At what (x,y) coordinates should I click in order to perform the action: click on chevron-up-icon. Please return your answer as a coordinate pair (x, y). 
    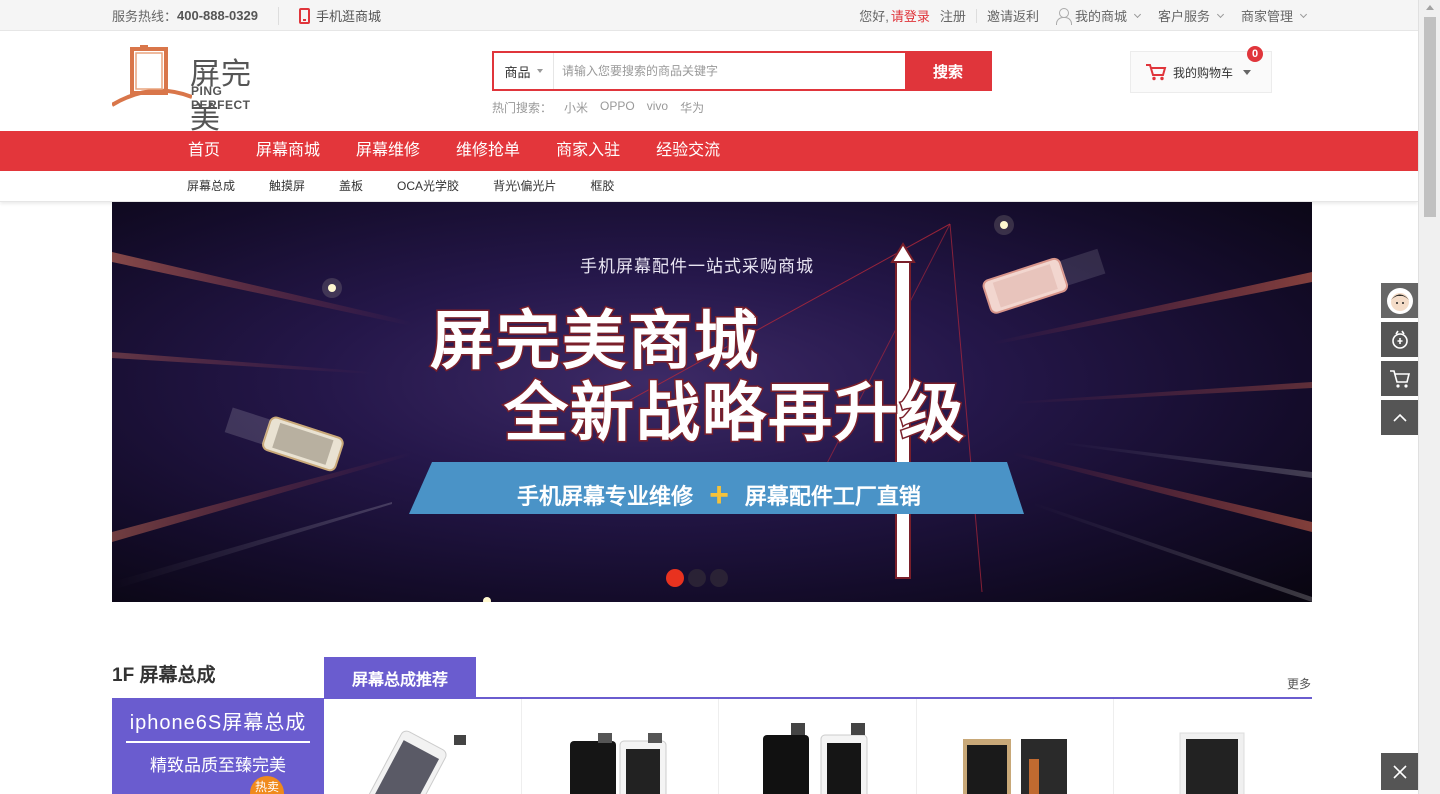
    Looking at the image, I should click on (1399, 417).